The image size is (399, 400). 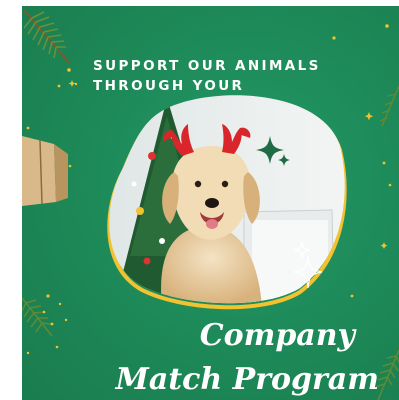 I want to click on page-margin, so click(x=11, y=200).